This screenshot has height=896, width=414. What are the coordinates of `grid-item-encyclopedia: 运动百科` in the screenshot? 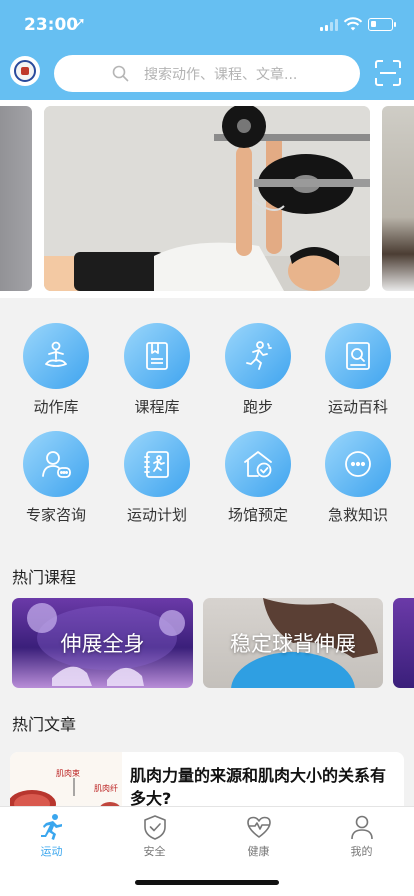 It's located at (358, 361).